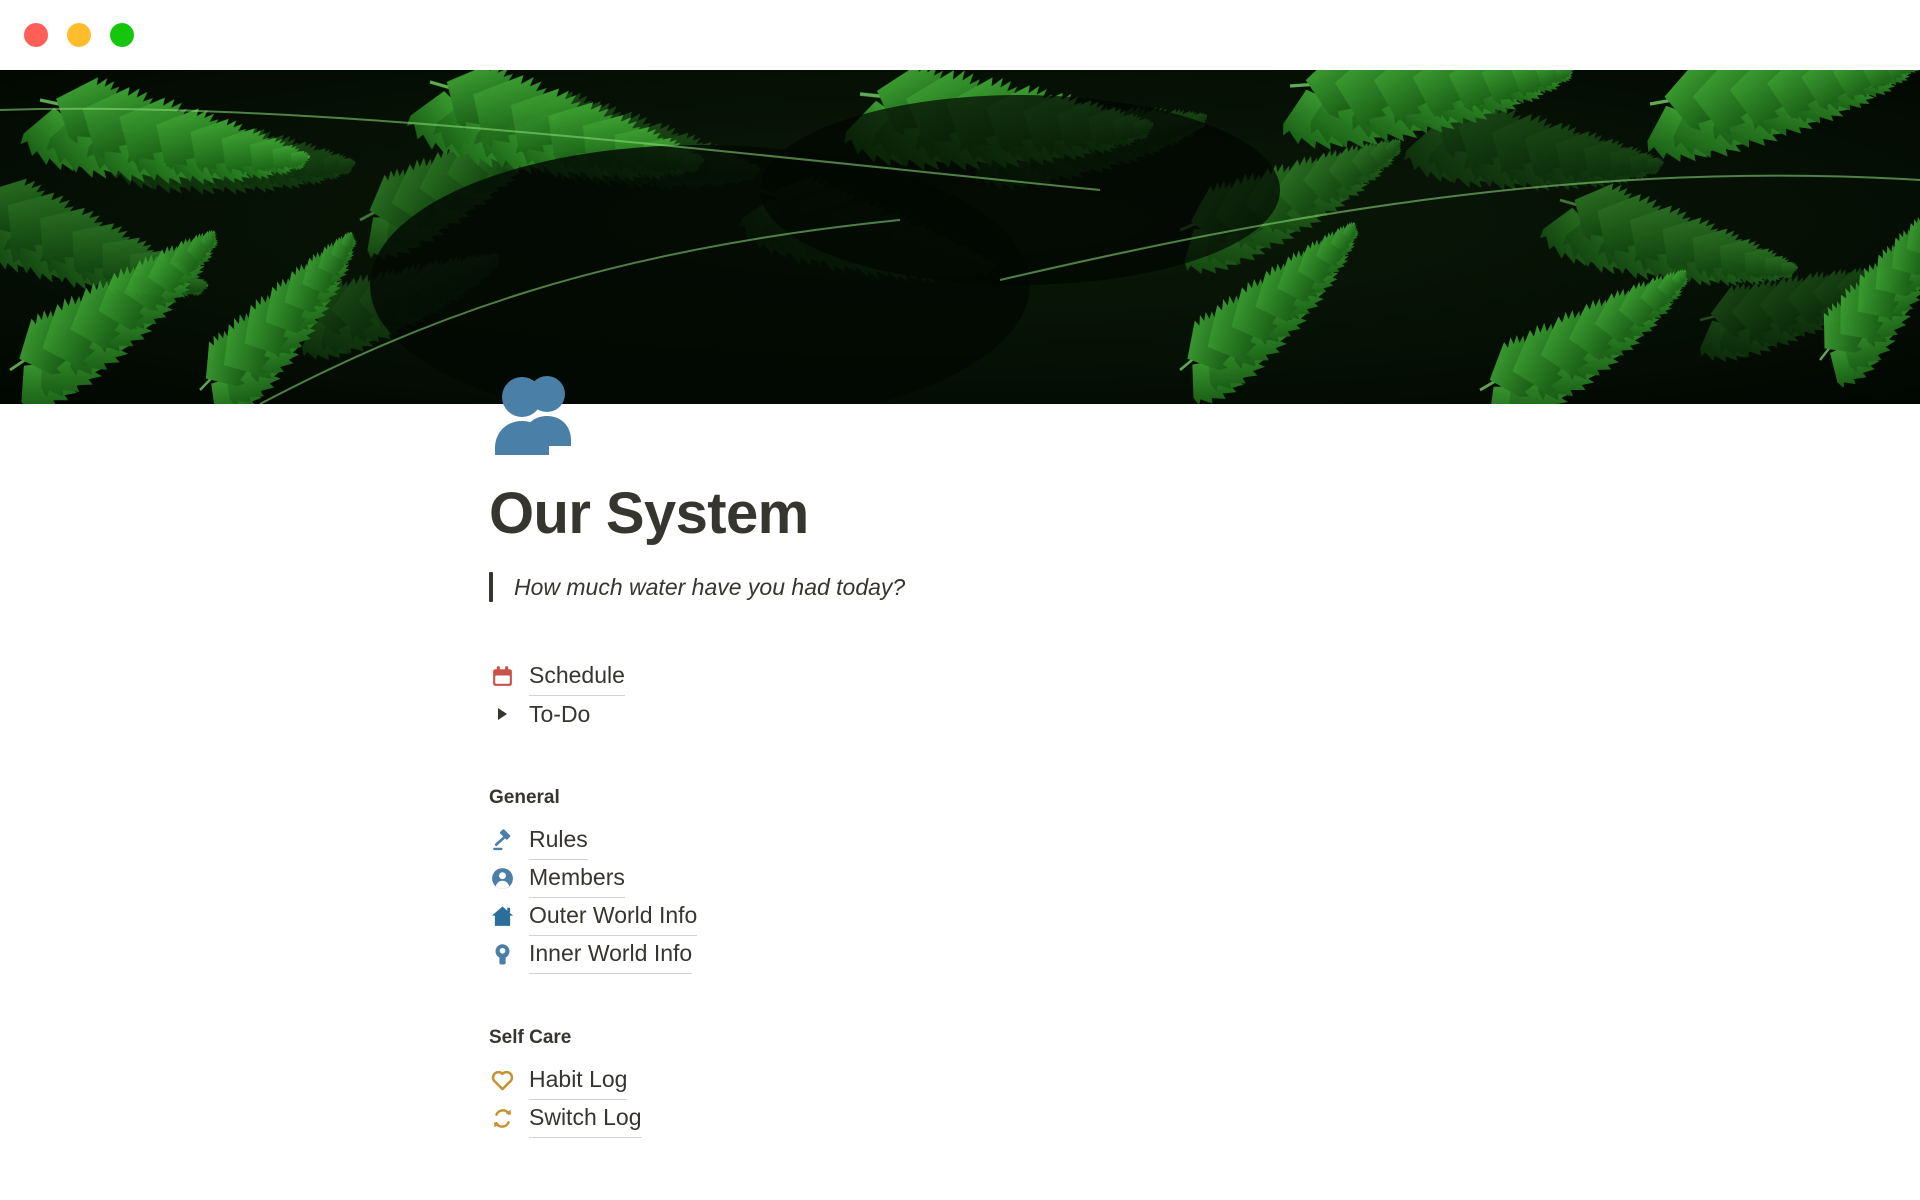 Image resolution: width=1920 pixels, height=1200 pixels. I want to click on section-heading-general: General, so click(524, 797).